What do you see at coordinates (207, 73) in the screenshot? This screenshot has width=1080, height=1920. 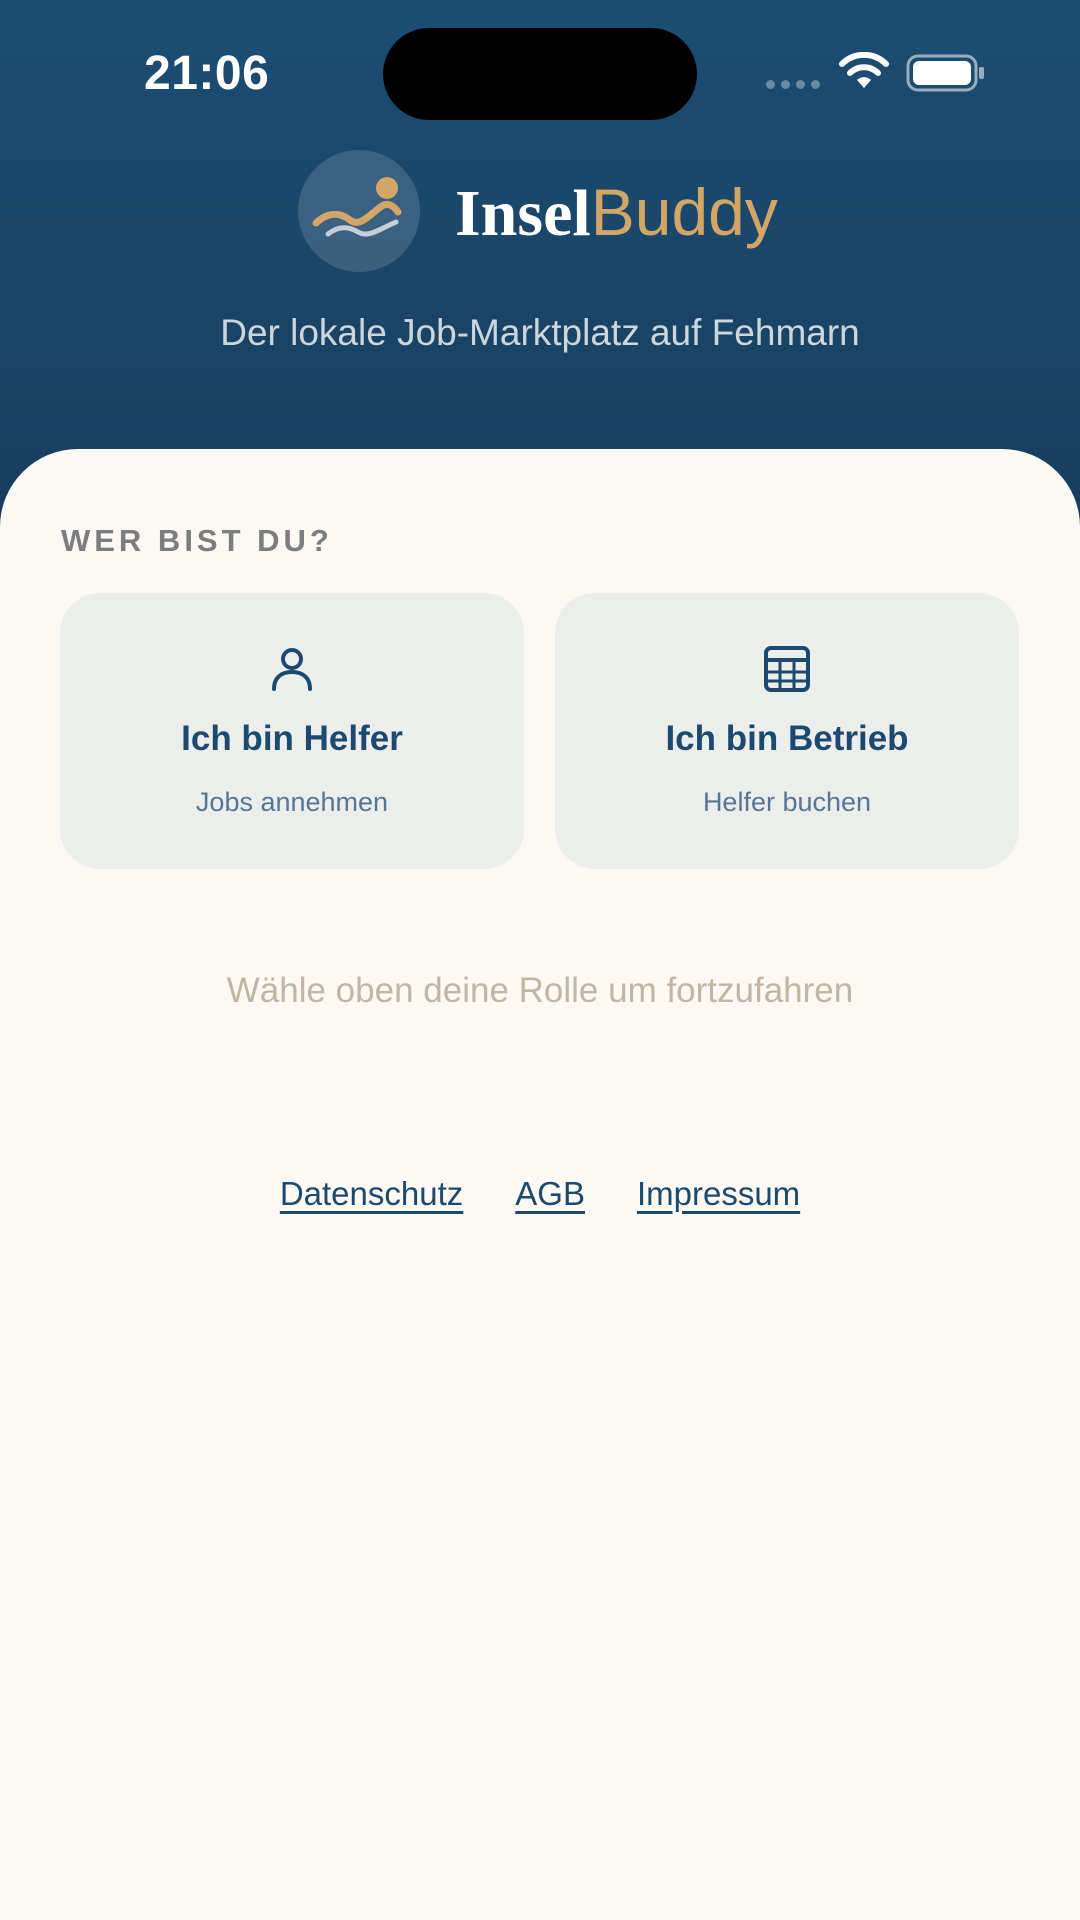 I see `status-time: 21:06` at bounding box center [207, 73].